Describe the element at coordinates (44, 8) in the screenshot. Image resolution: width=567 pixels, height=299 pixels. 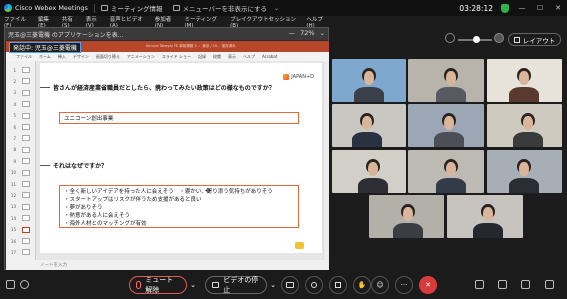
I see `app-brand: Cisco Webex Meetings` at that location.